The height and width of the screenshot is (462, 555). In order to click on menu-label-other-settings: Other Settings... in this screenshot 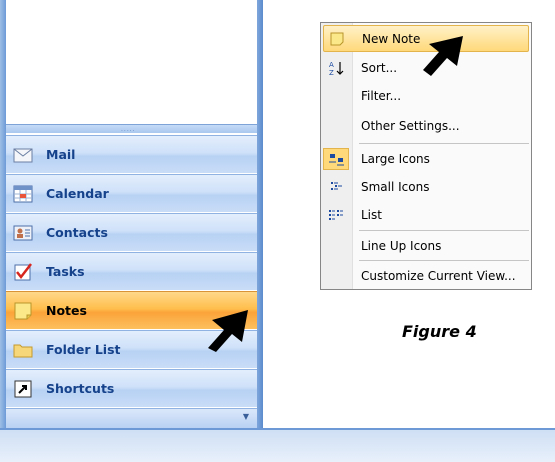, I will do `click(410, 125)`.